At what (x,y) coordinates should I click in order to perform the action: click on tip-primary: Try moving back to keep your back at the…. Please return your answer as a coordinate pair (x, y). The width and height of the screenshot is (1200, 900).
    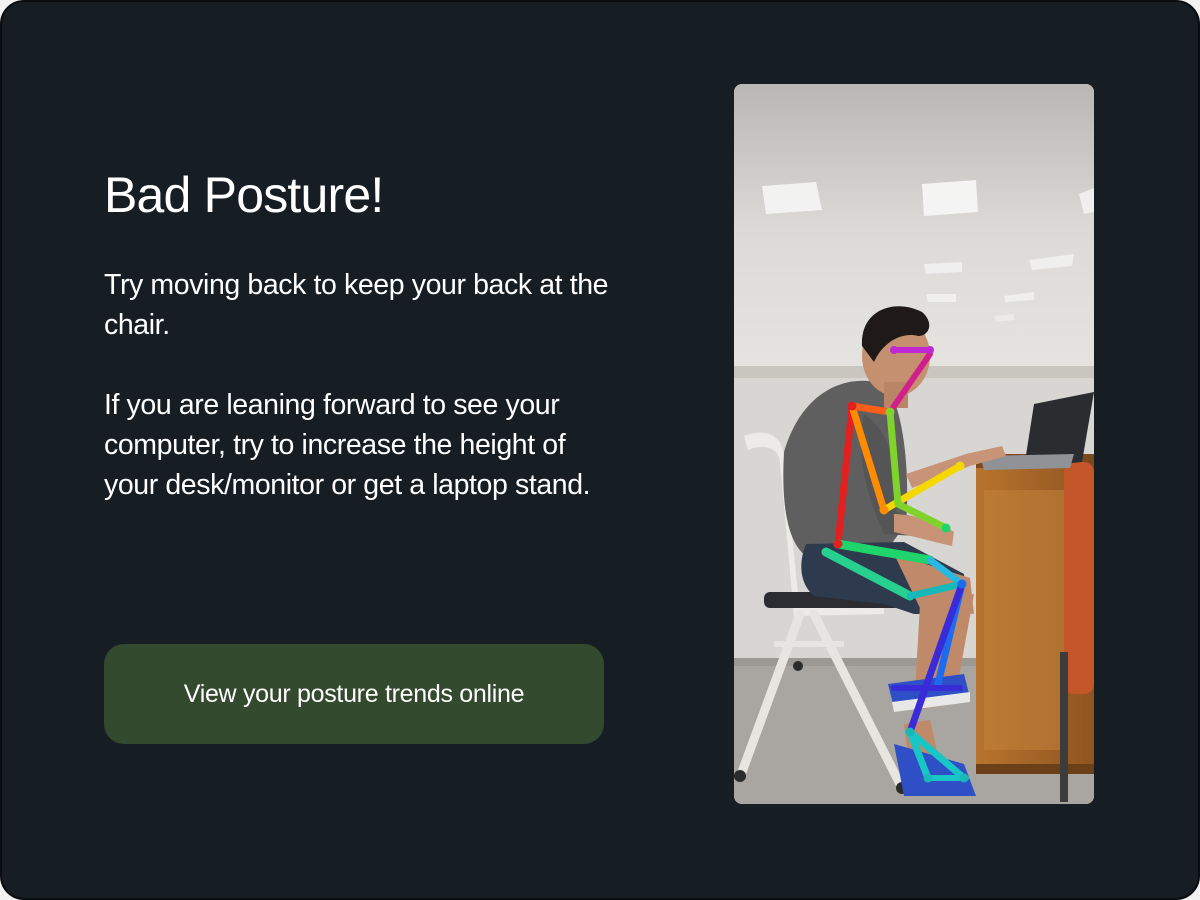
    Looking at the image, I should click on (356, 305).